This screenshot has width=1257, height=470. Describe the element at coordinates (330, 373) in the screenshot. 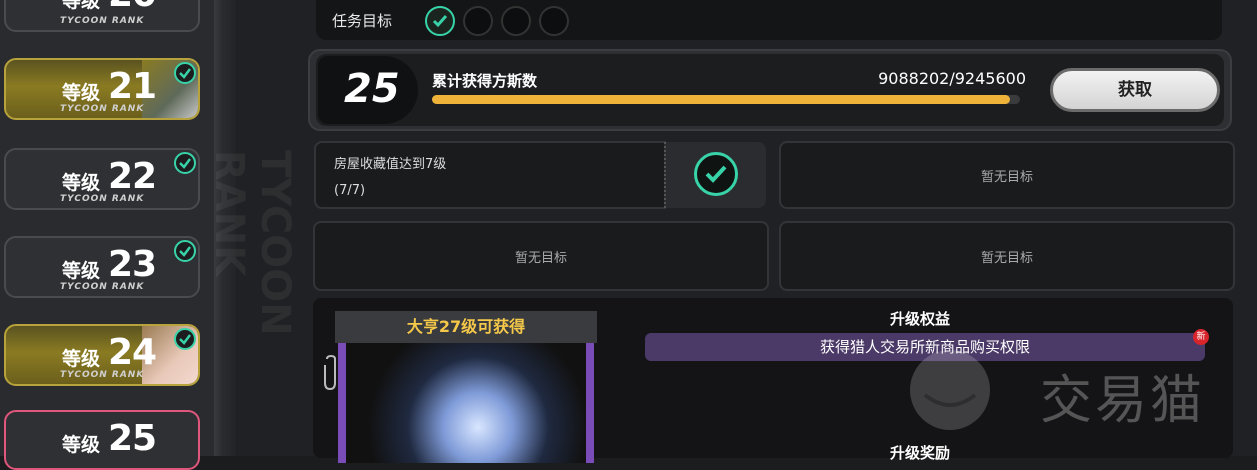

I see `paperclip-icon` at that location.